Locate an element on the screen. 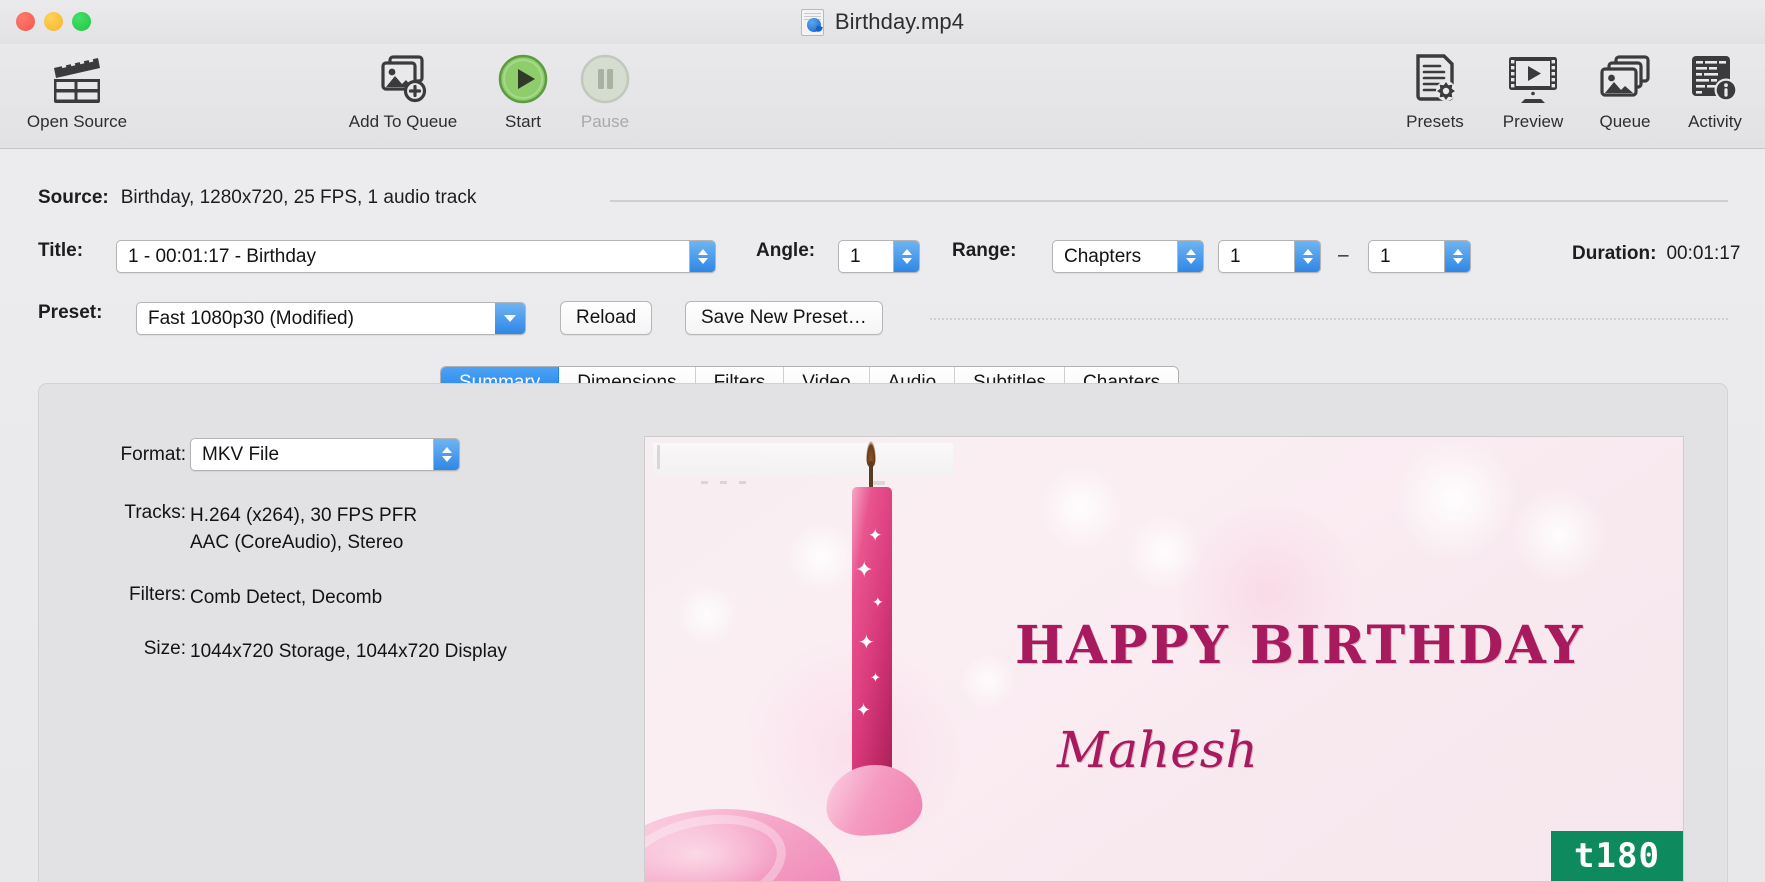 This screenshot has width=1765, height=882. toolbar-label-pause: Pause is located at coordinates (605, 121).